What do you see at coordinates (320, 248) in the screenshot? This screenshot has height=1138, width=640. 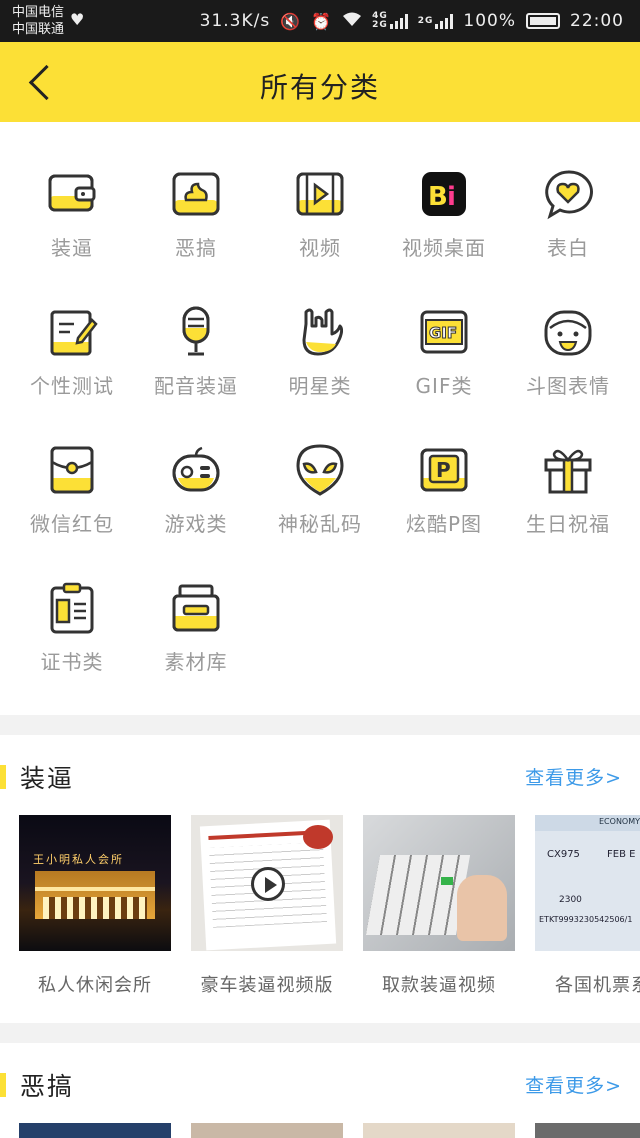 I see `category-label: 视频` at bounding box center [320, 248].